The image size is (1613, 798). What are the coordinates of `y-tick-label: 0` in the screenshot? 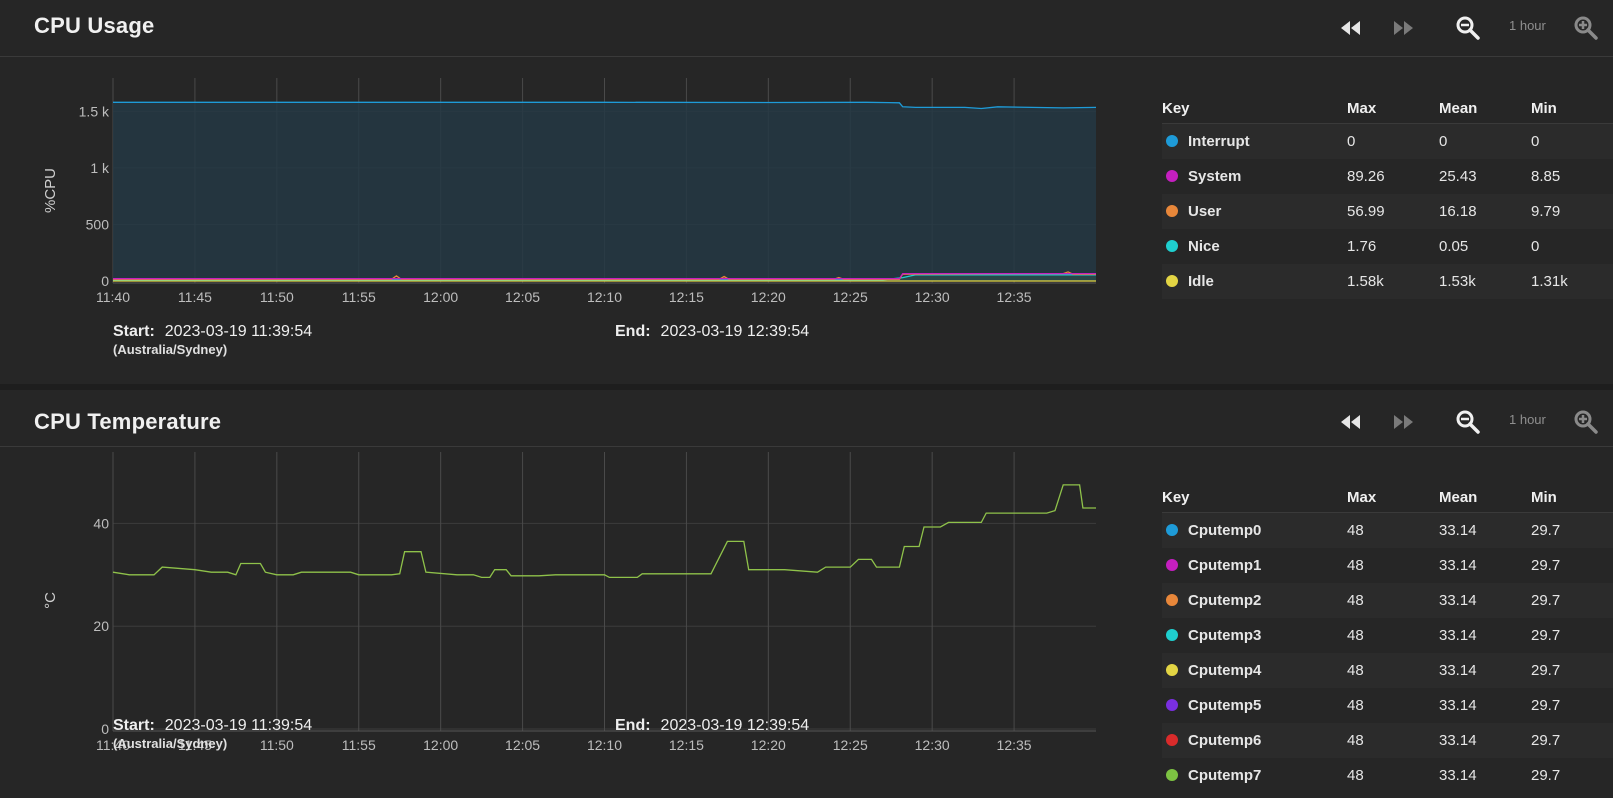 It's located at (105, 281).